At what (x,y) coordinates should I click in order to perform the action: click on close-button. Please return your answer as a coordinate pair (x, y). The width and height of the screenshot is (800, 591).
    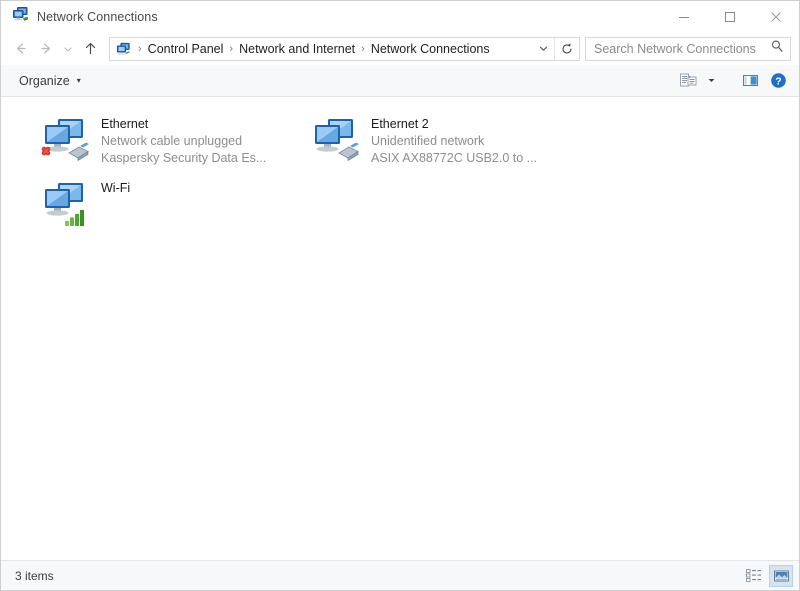
    Looking at the image, I should click on (776, 16).